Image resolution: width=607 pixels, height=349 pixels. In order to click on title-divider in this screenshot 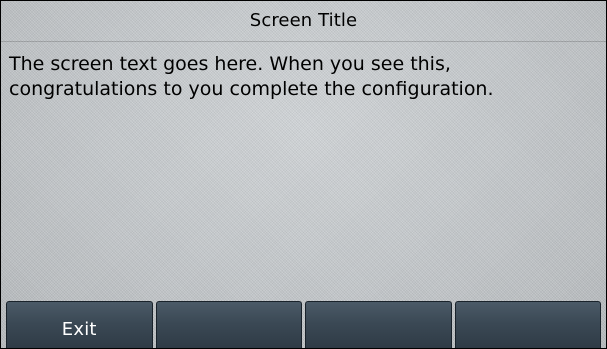, I will do `click(303, 41)`.